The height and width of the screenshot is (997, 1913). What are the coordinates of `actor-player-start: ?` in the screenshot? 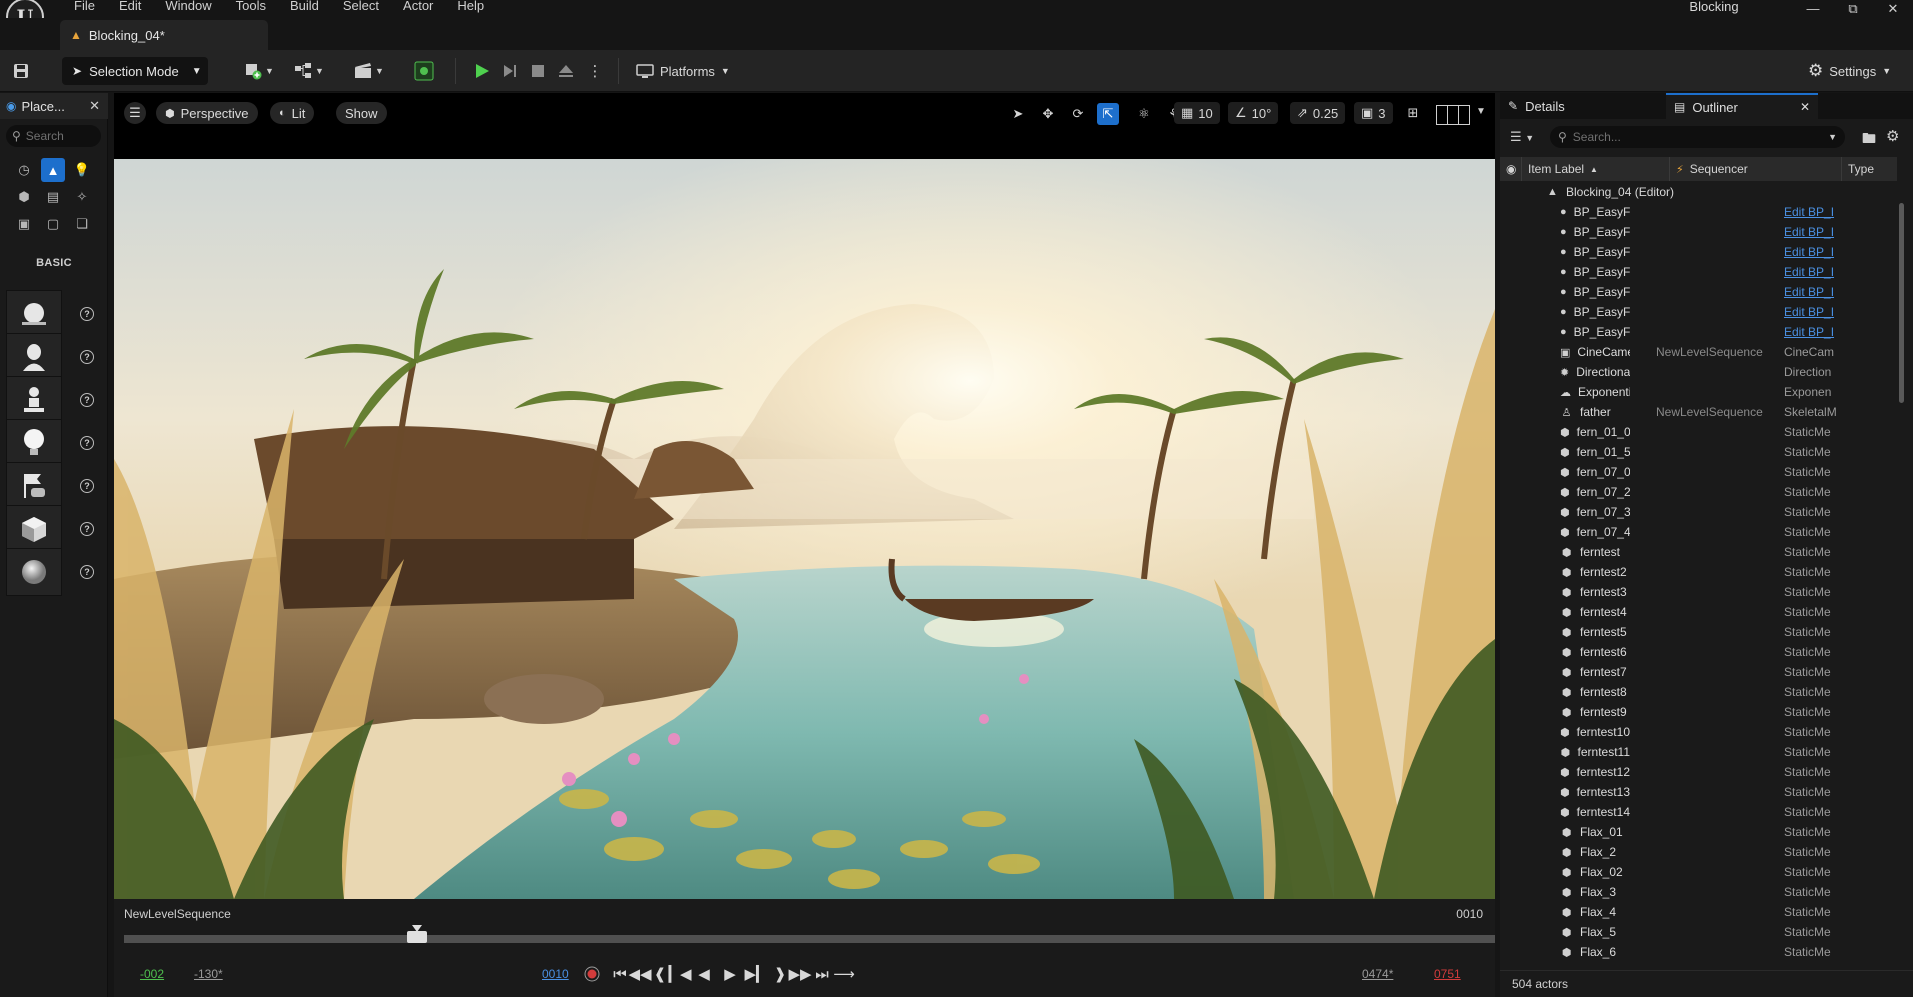 It's located at (54, 486).